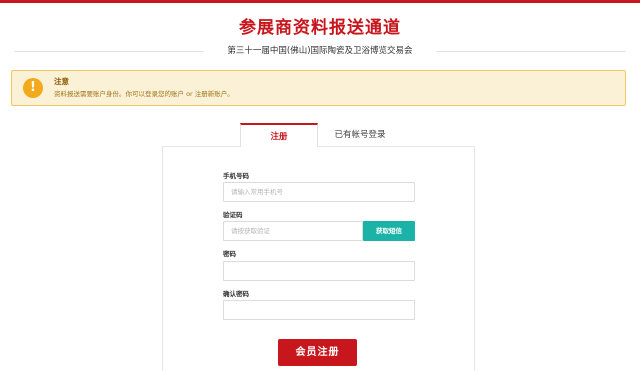 The image size is (640, 371). What do you see at coordinates (236, 176) in the screenshot?
I see `phone-label: 手机号码` at bounding box center [236, 176].